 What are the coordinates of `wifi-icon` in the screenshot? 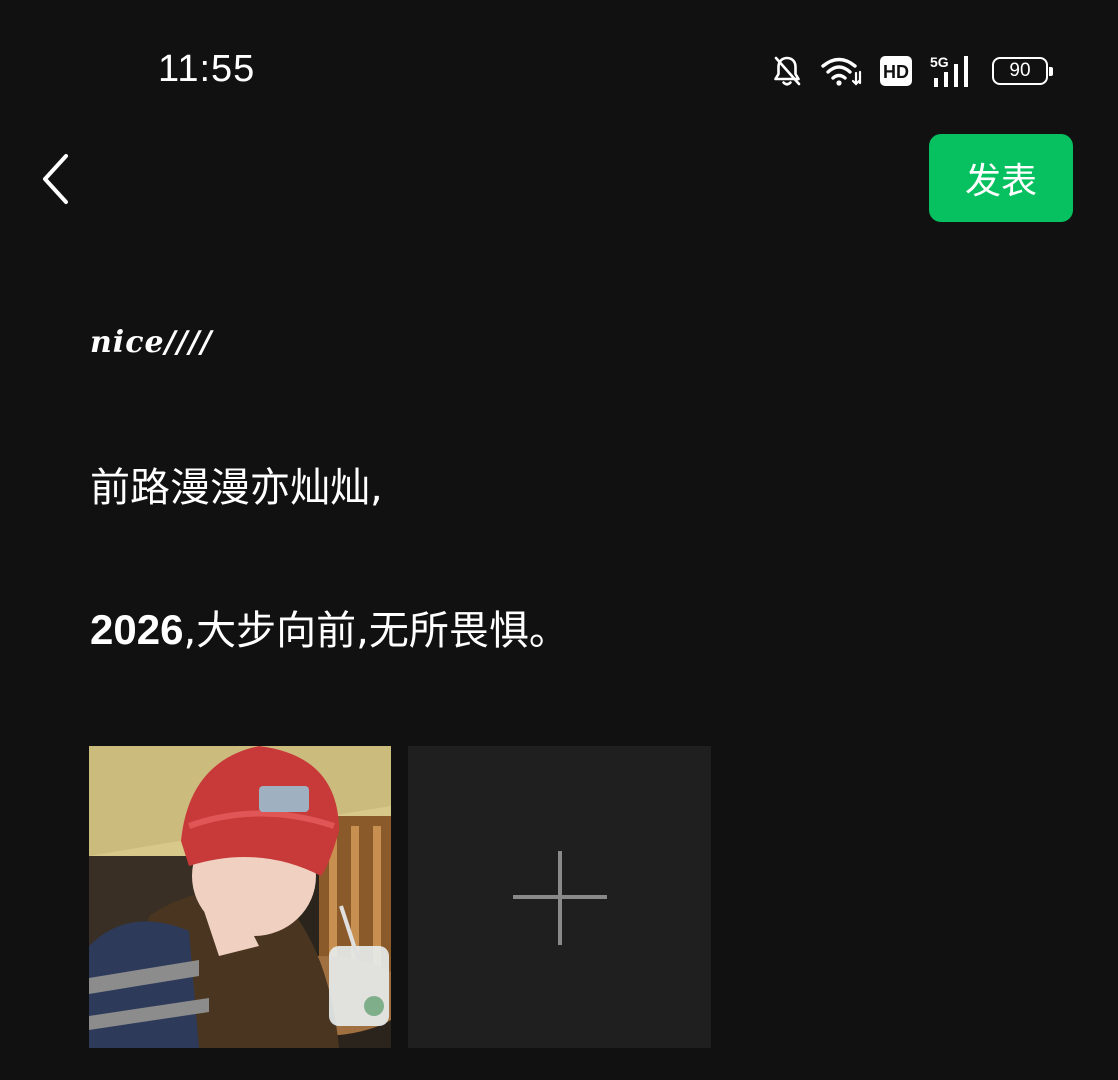 It's located at (841, 71).